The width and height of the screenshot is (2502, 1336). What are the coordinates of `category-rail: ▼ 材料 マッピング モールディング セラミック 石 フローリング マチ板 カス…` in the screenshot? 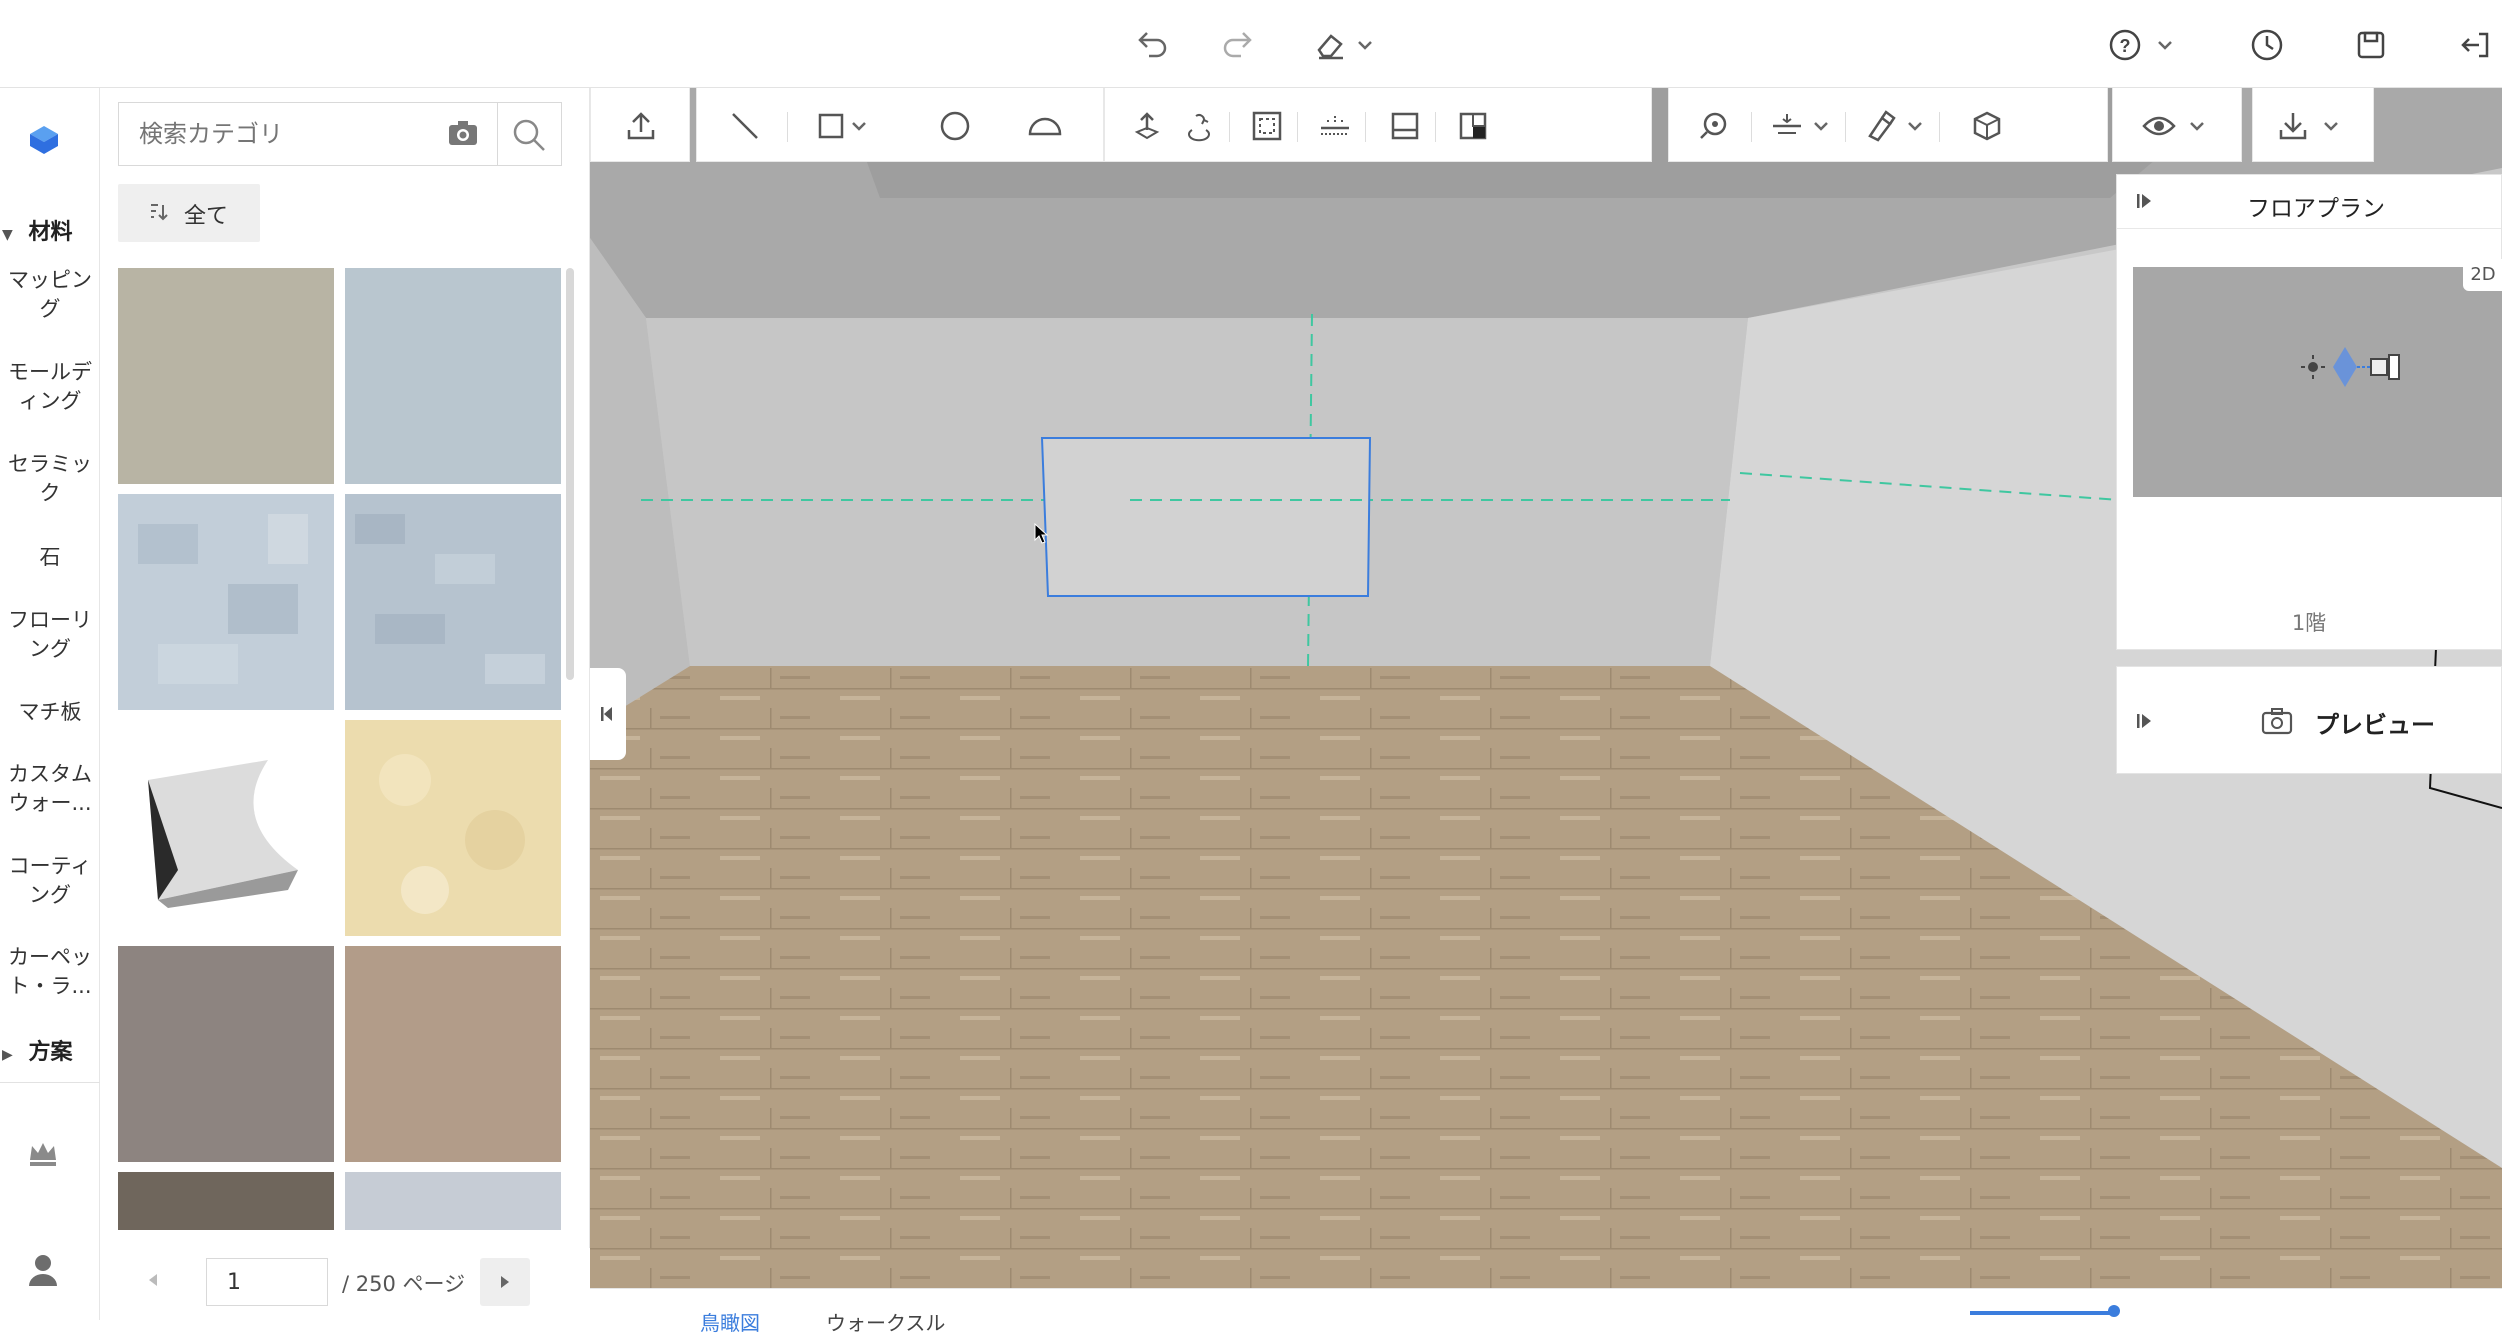 It's located at (50, 704).